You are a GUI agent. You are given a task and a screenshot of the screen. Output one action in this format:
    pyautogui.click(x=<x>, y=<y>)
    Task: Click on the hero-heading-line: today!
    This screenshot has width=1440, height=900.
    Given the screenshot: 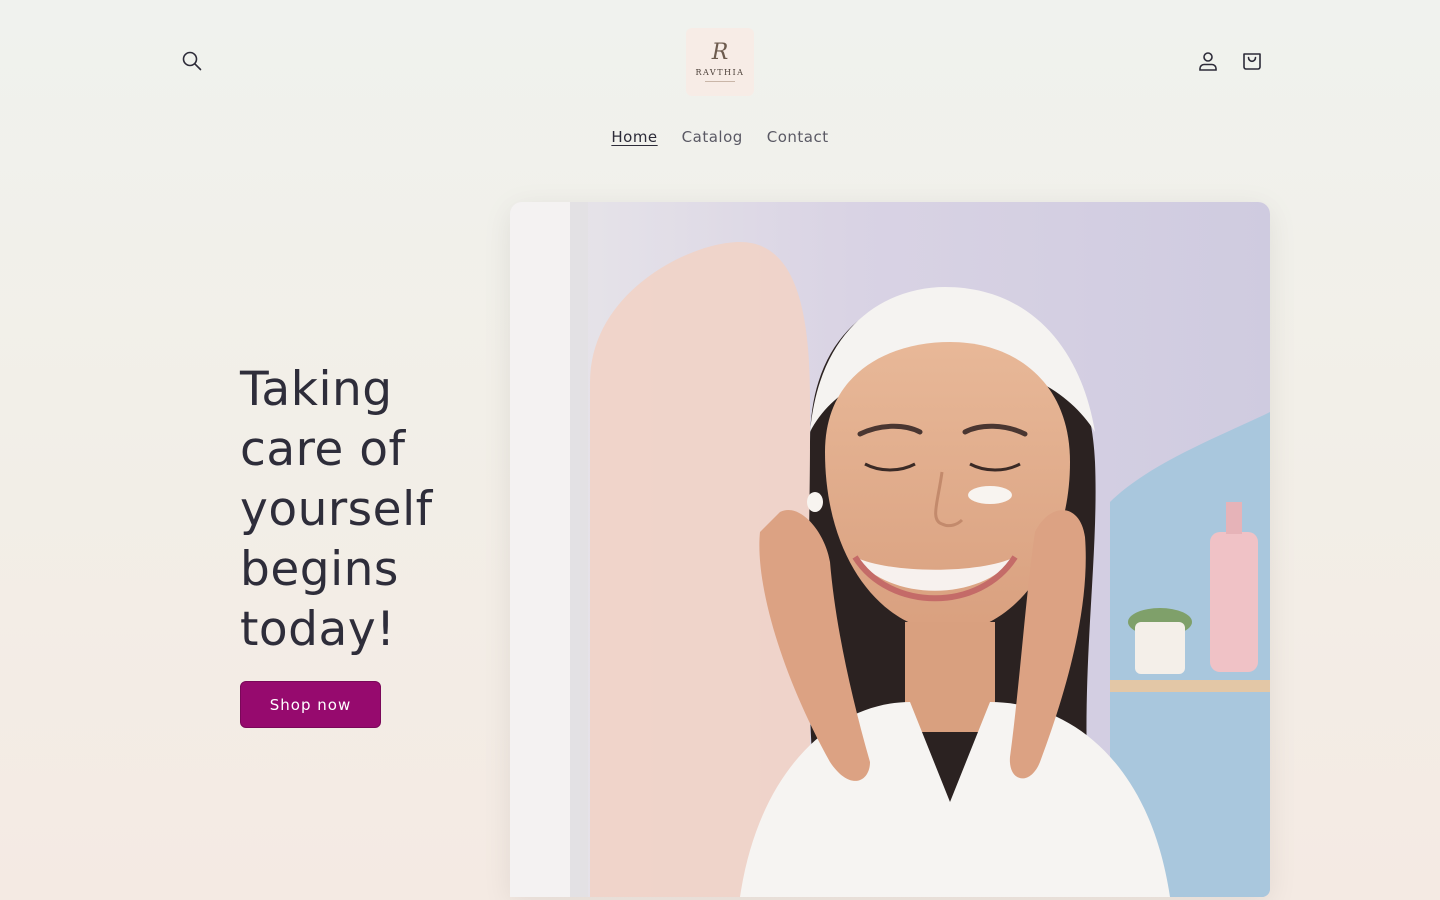 What is the action you would take?
    pyautogui.click(x=318, y=629)
    